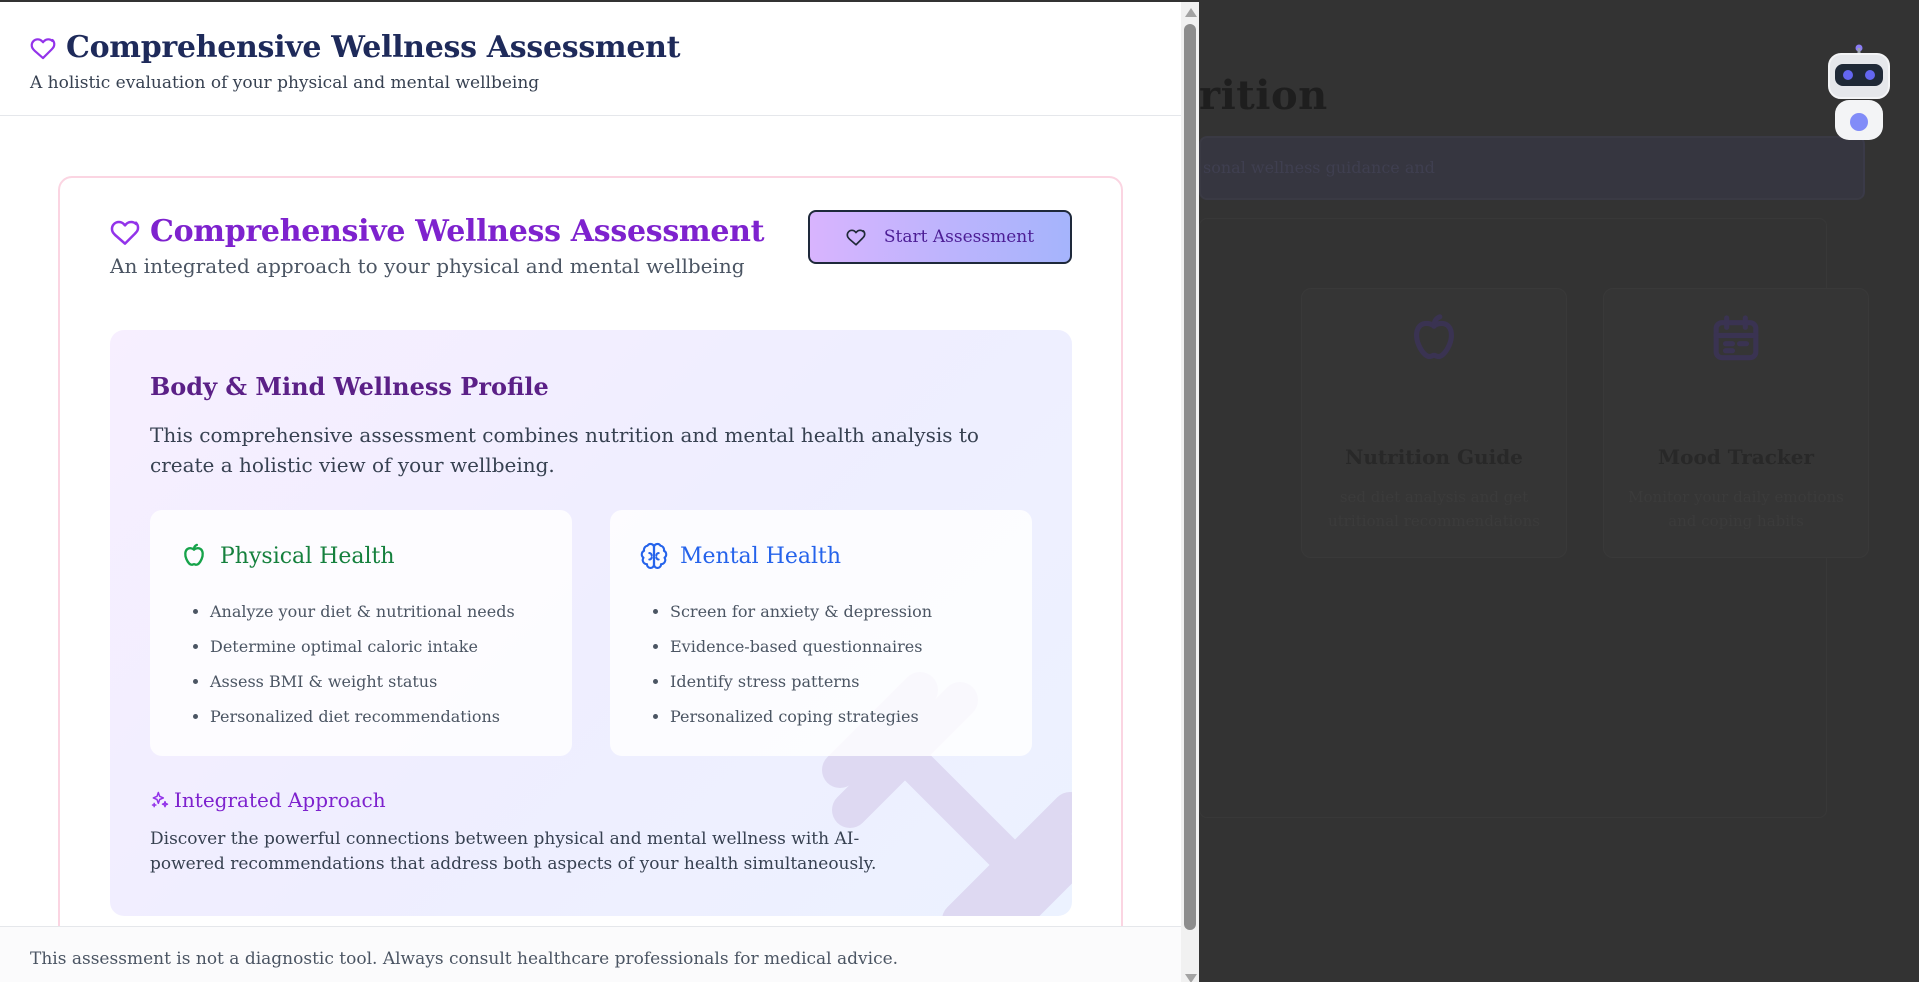 The width and height of the screenshot is (1919, 982). I want to click on list-item: Personalized coping strategies, so click(801, 716).